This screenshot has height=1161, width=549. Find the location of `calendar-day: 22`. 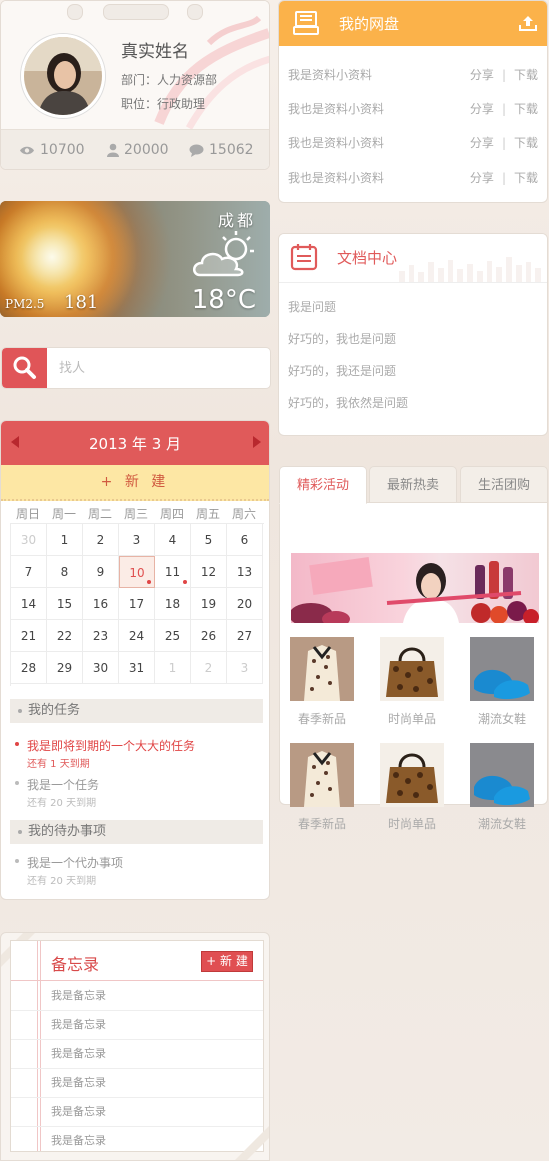

calendar-day: 22 is located at coordinates (65, 636).